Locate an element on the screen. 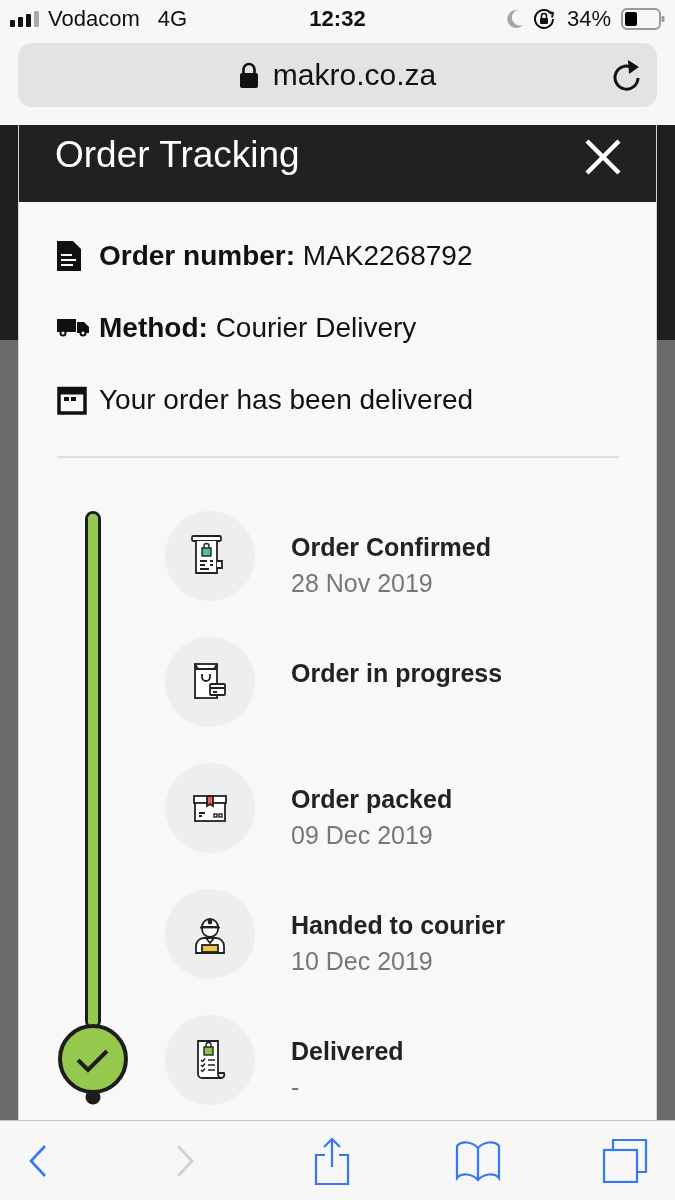 The height and width of the screenshot is (1200, 675). package-icon is located at coordinates (210, 808).